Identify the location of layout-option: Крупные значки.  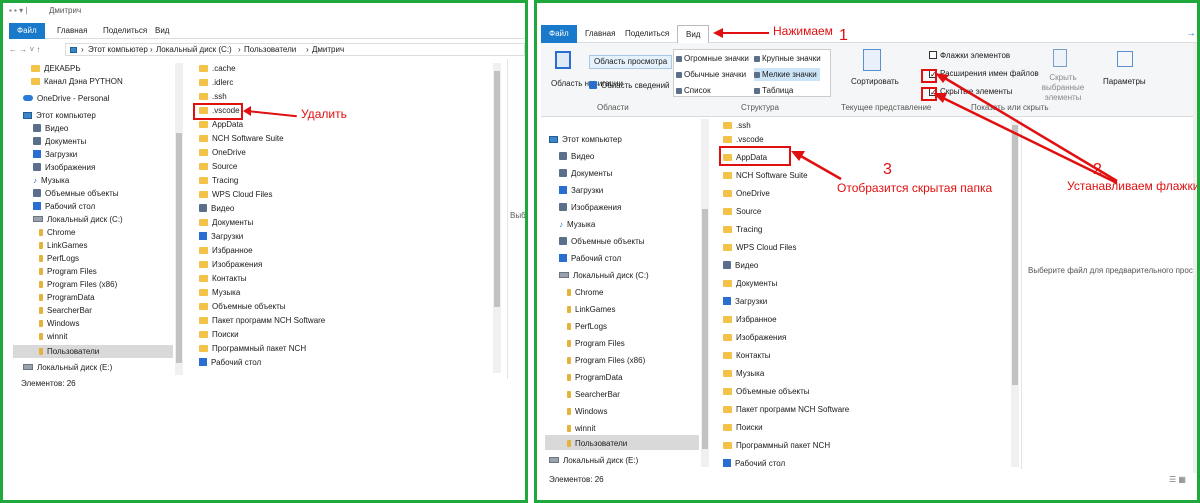
(791, 58).